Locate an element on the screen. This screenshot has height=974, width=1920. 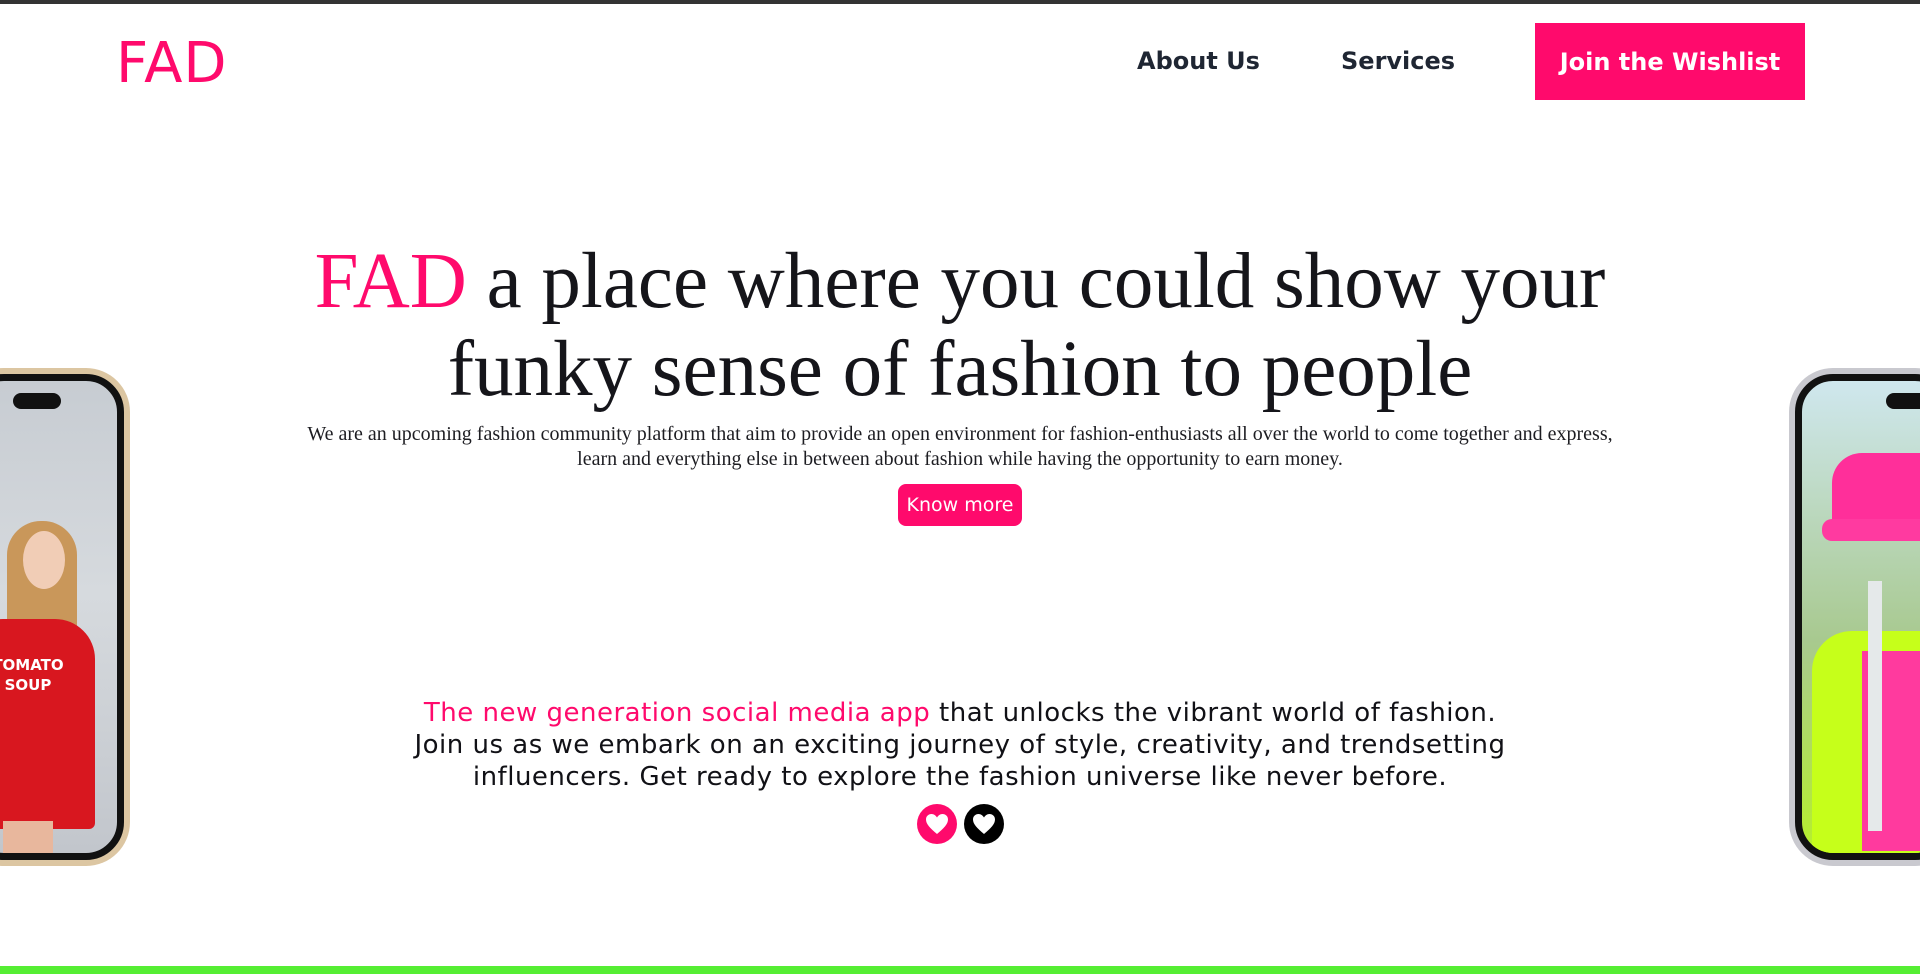
model-hat-brim is located at coordinates (1871, 530).